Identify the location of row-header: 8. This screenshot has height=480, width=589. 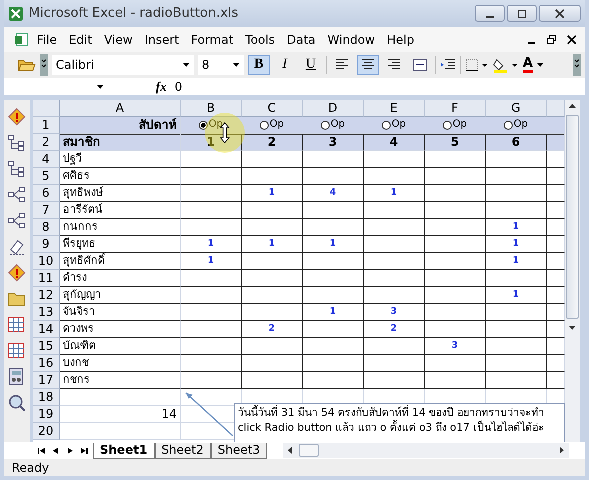
(46, 227).